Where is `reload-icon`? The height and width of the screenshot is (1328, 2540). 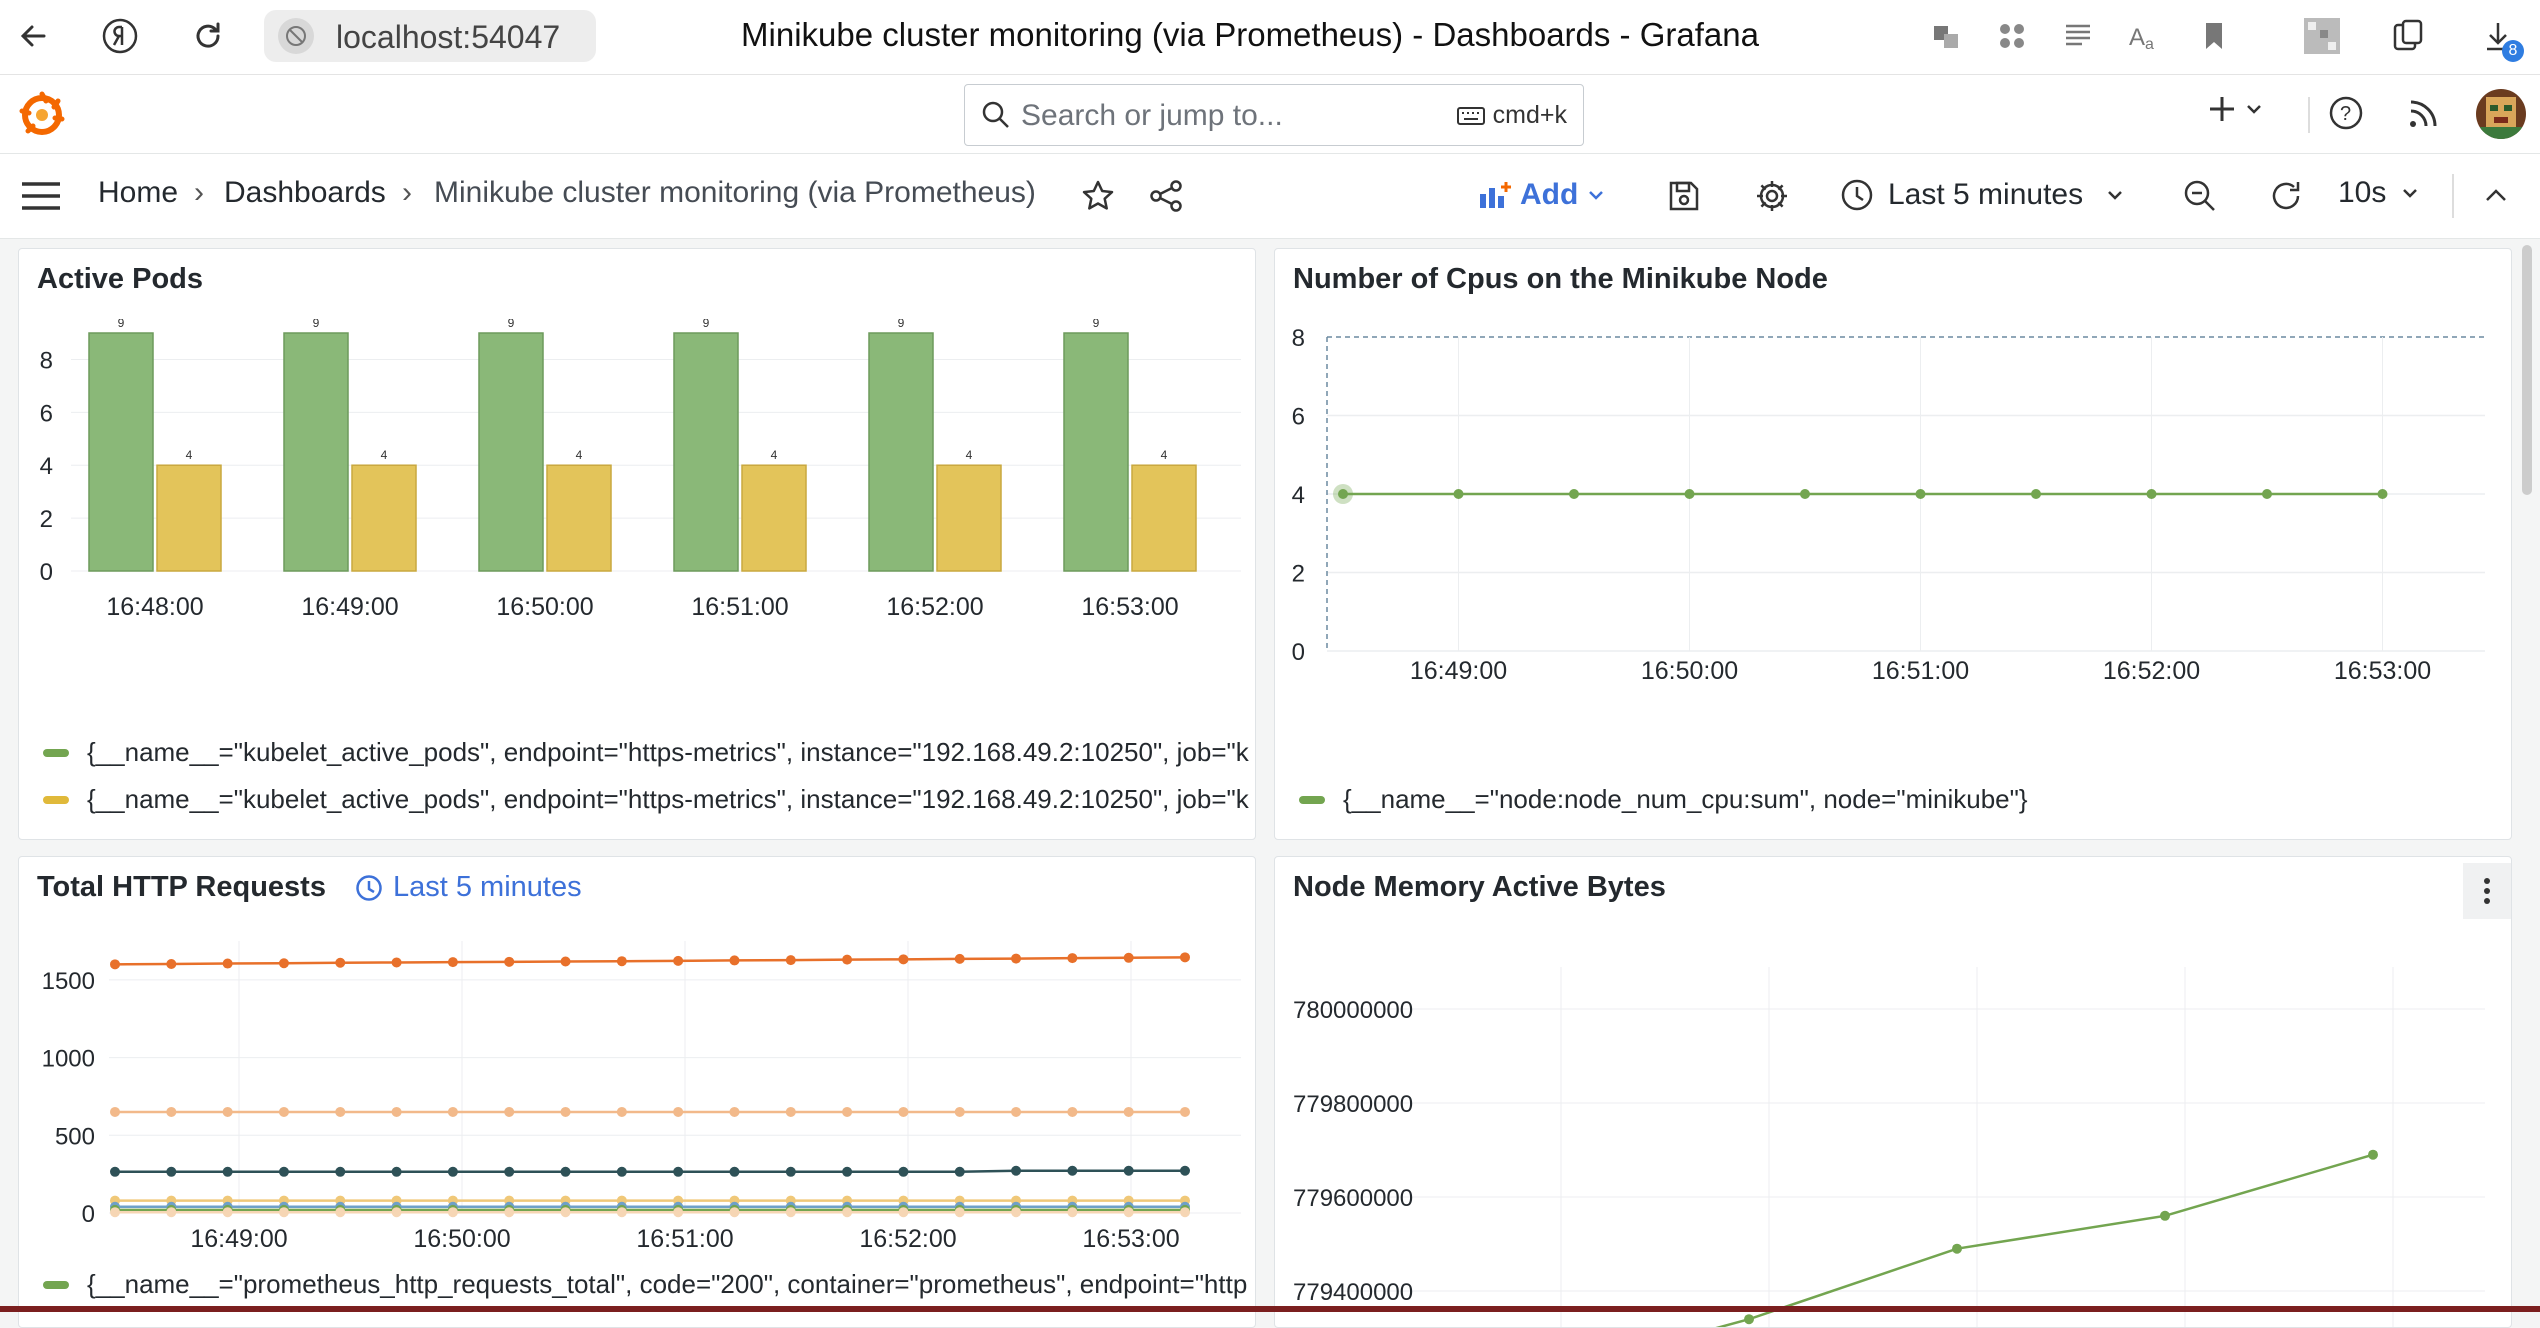 reload-icon is located at coordinates (208, 36).